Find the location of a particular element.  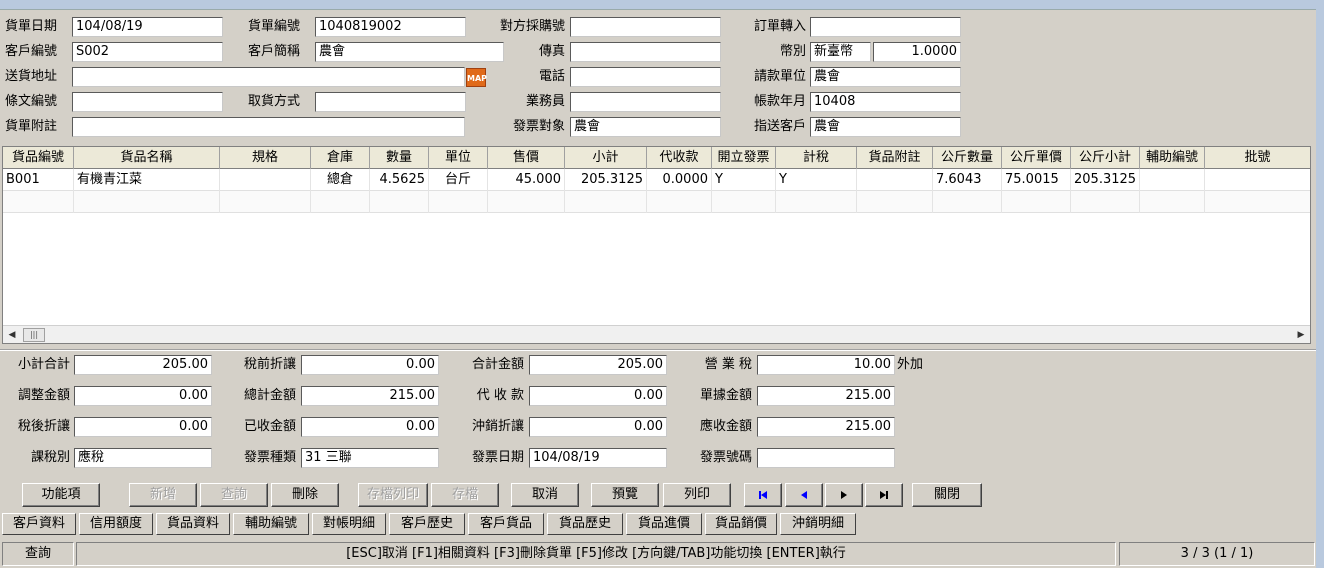

terms-no-field is located at coordinates (147, 102).